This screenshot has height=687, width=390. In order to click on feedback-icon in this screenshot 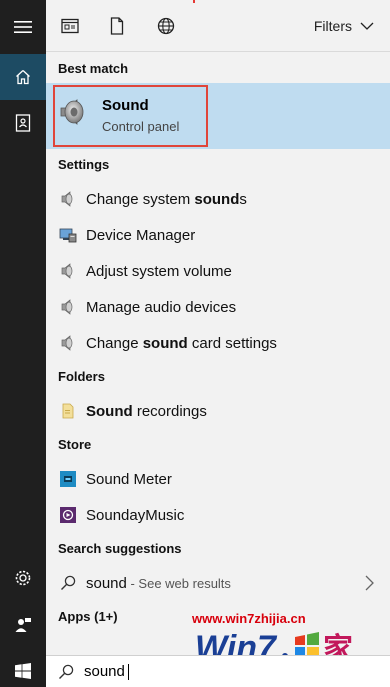, I will do `click(23, 625)`.